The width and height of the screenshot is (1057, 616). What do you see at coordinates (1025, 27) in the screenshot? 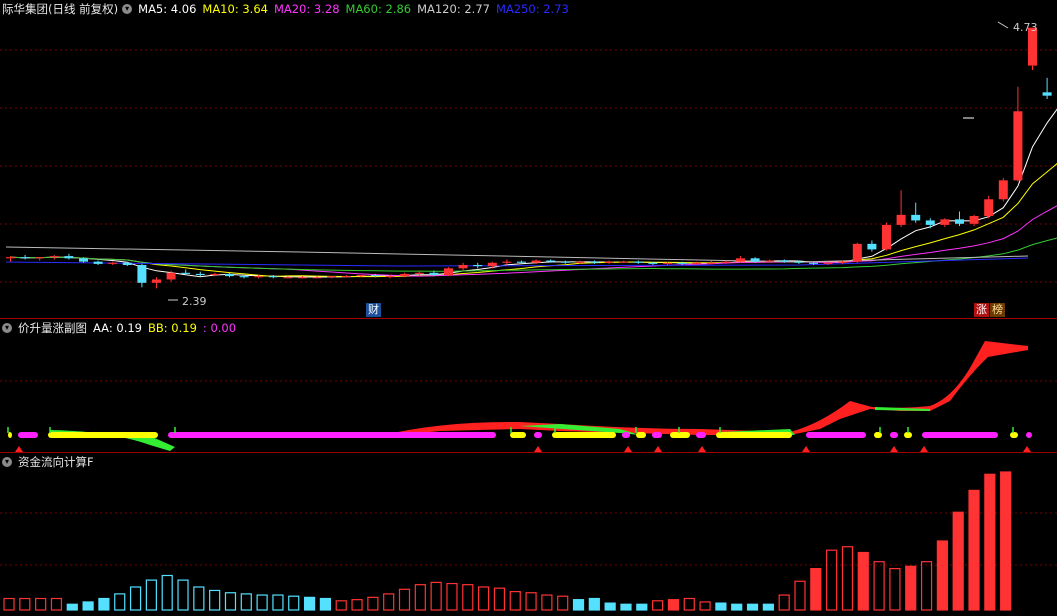
I see `high-price-label: 4.73` at bounding box center [1025, 27].